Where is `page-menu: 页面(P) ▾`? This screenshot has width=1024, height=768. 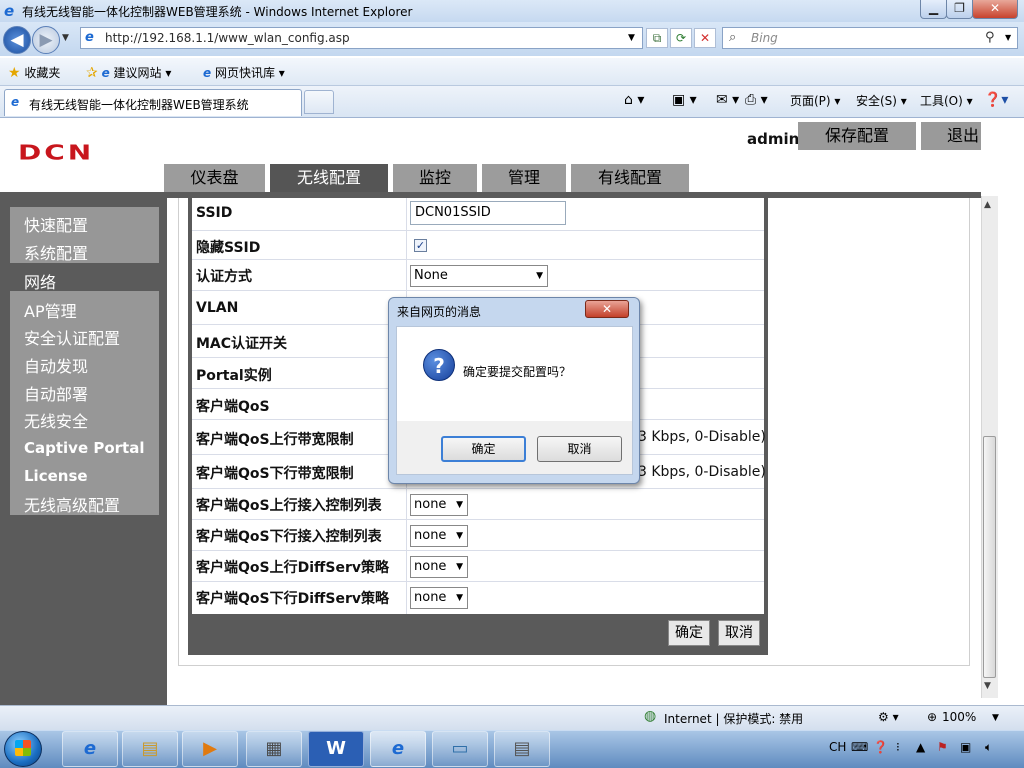
page-menu: 页面(P) ▾ is located at coordinates (815, 100).